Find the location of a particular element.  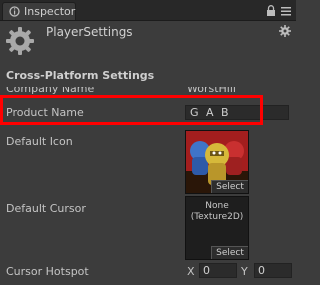

company-name-label: Company Name is located at coordinates (50, 91).